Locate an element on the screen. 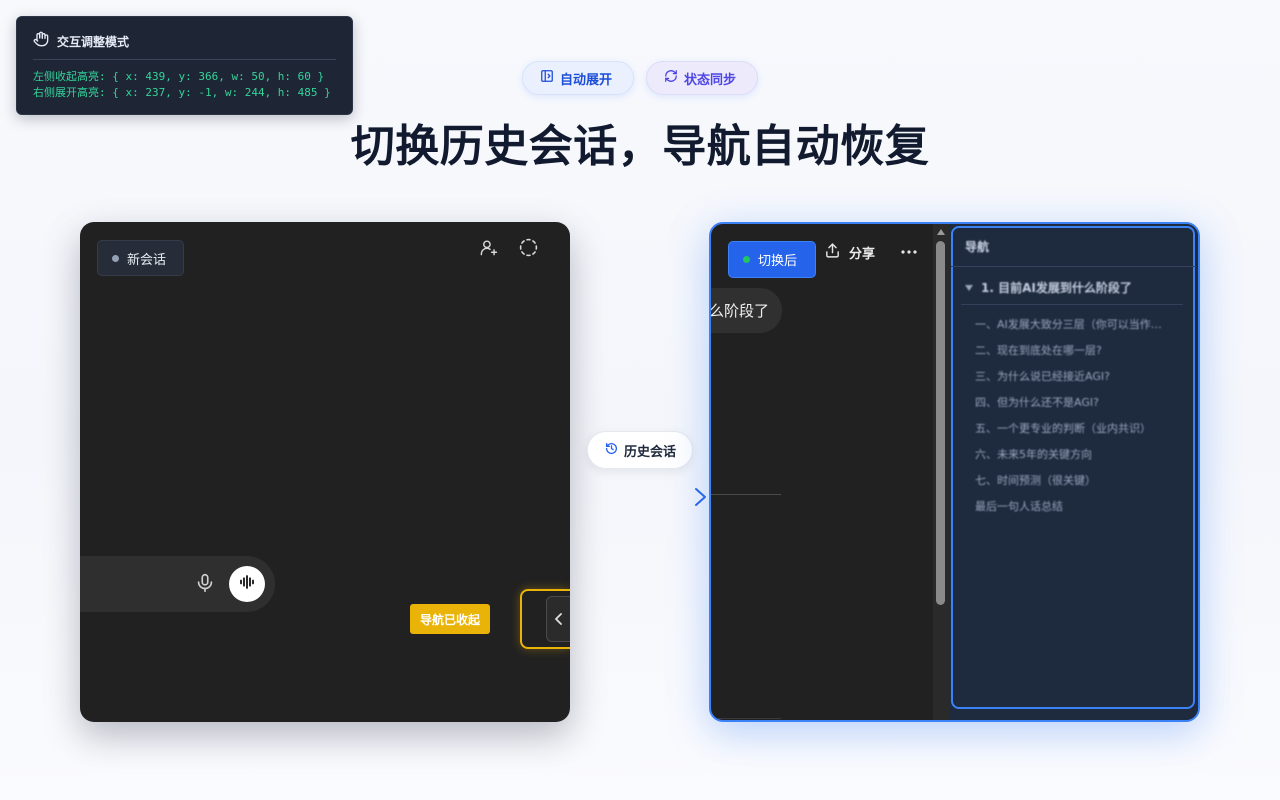 The image size is (1280, 800). new-chat-button: 新会话 is located at coordinates (140, 258).